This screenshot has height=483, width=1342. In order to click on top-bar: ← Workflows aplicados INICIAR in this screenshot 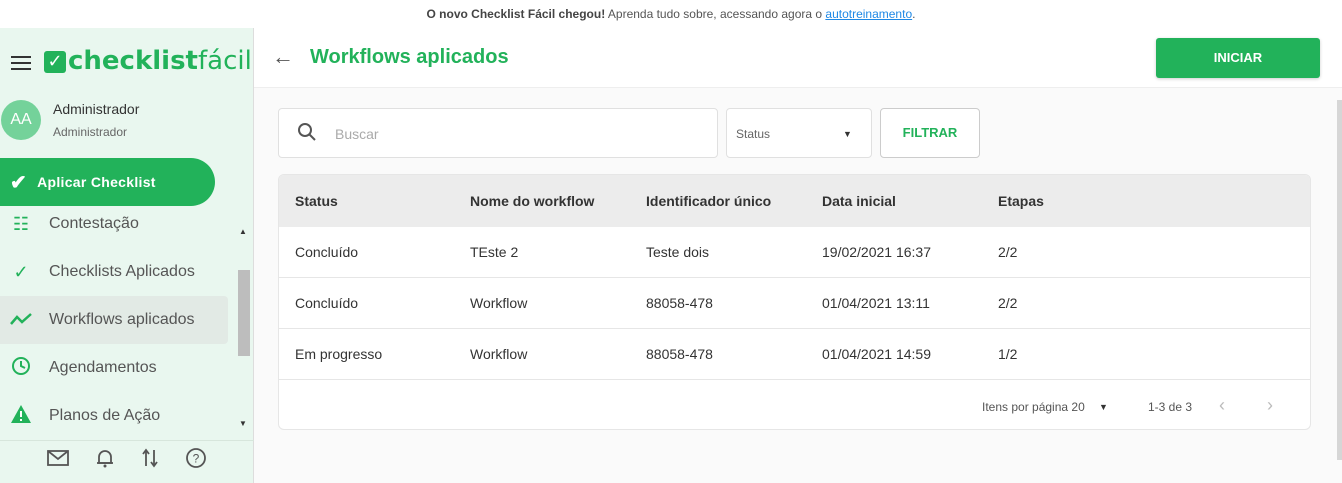, I will do `click(798, 58)`.